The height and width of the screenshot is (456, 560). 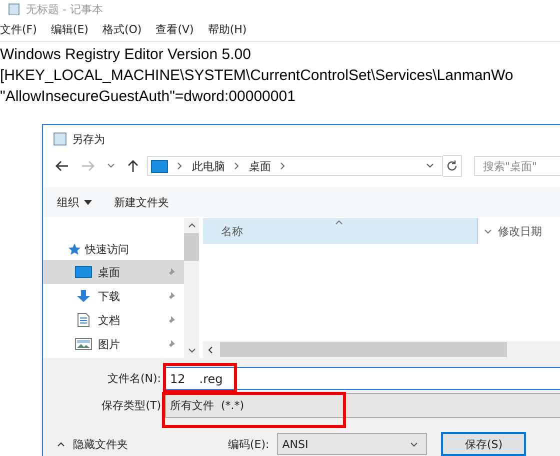 I want to click on text-line: "AllowInsecureGuestAuth"=dword:00000001, so click(x=148, y=97).